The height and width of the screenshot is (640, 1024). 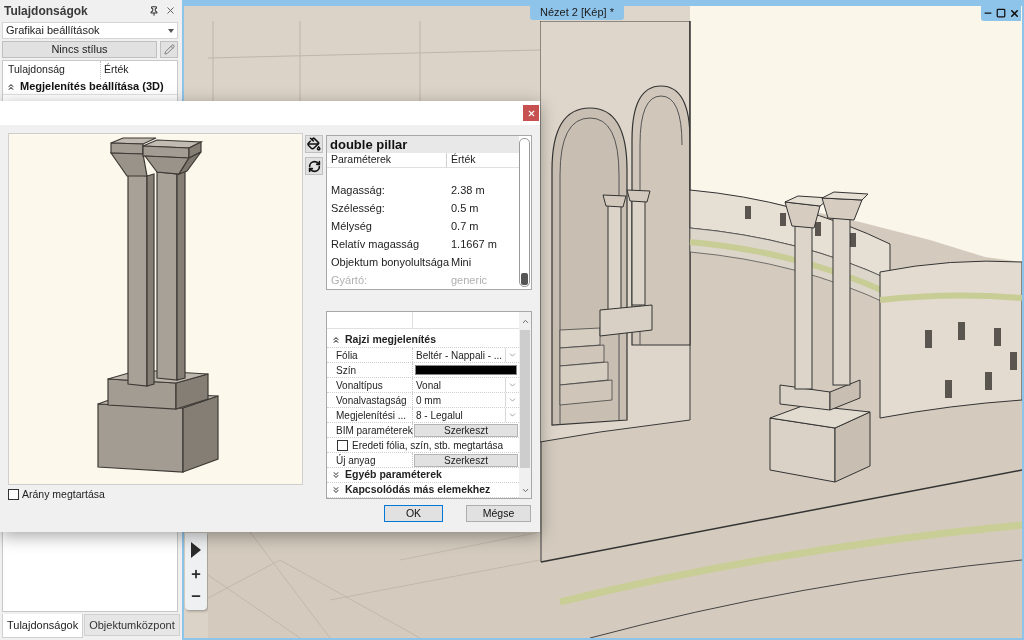 What do you see at coordinates (473, 244) in the screenshot?
I see `parameter-value: 1.1667 m` at bounding box center [473, 244].